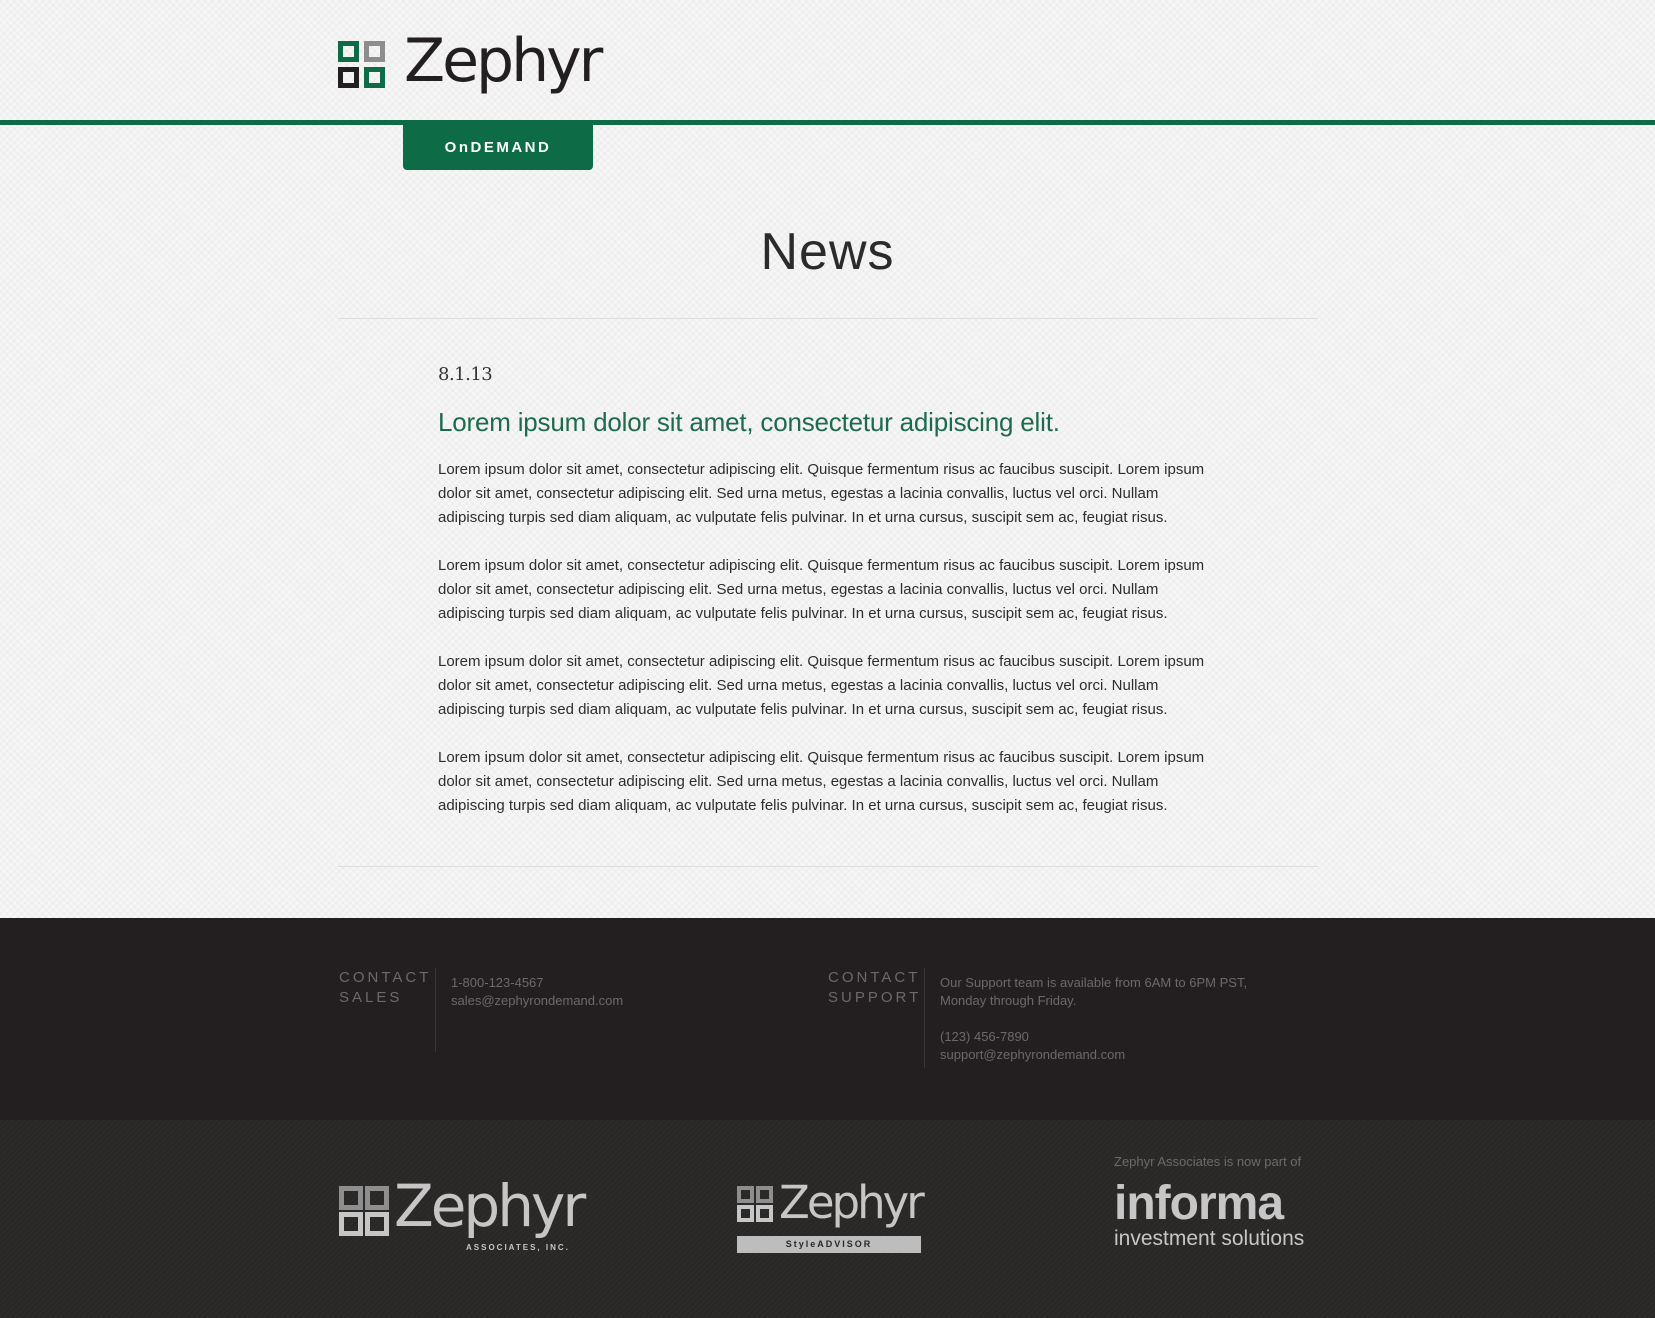 This screenshot has height=1318, width=1655. I want to click on informa-wordmark: informa, so click(1199, 1203).